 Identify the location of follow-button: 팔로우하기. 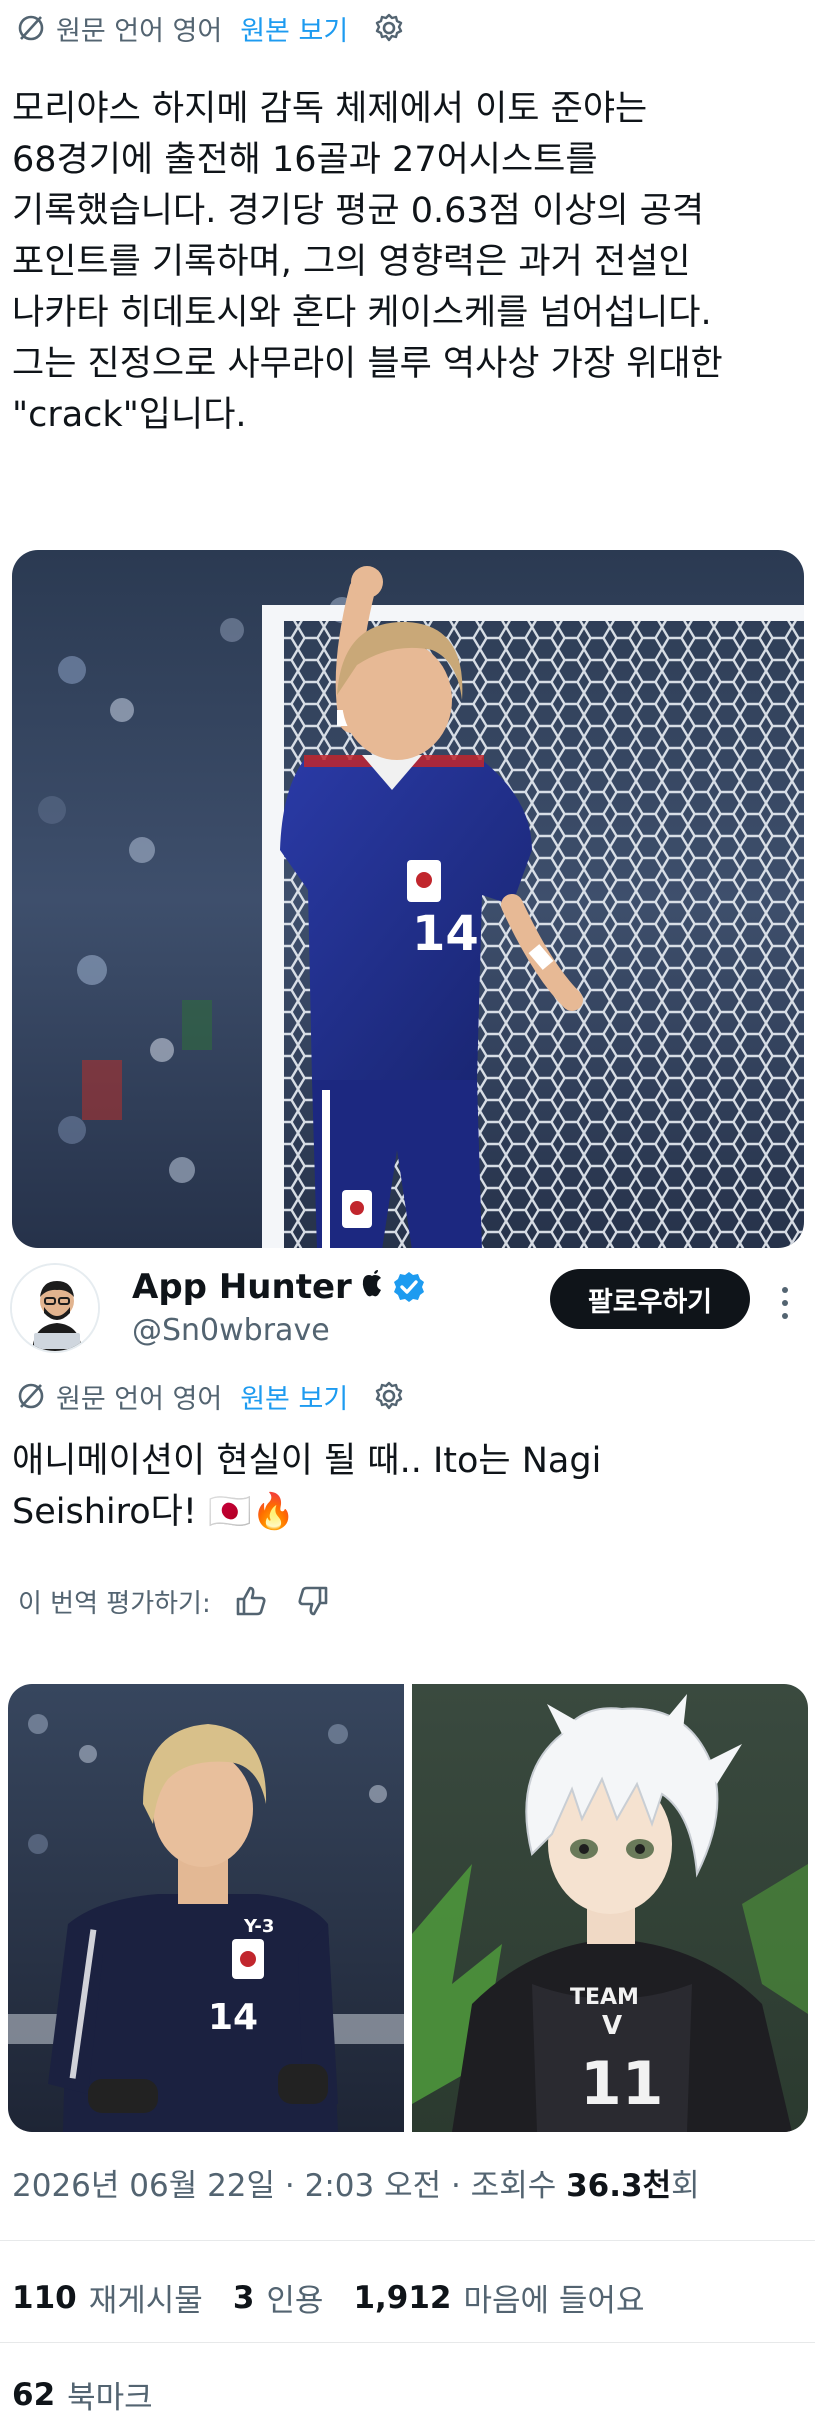
(650, 1299).